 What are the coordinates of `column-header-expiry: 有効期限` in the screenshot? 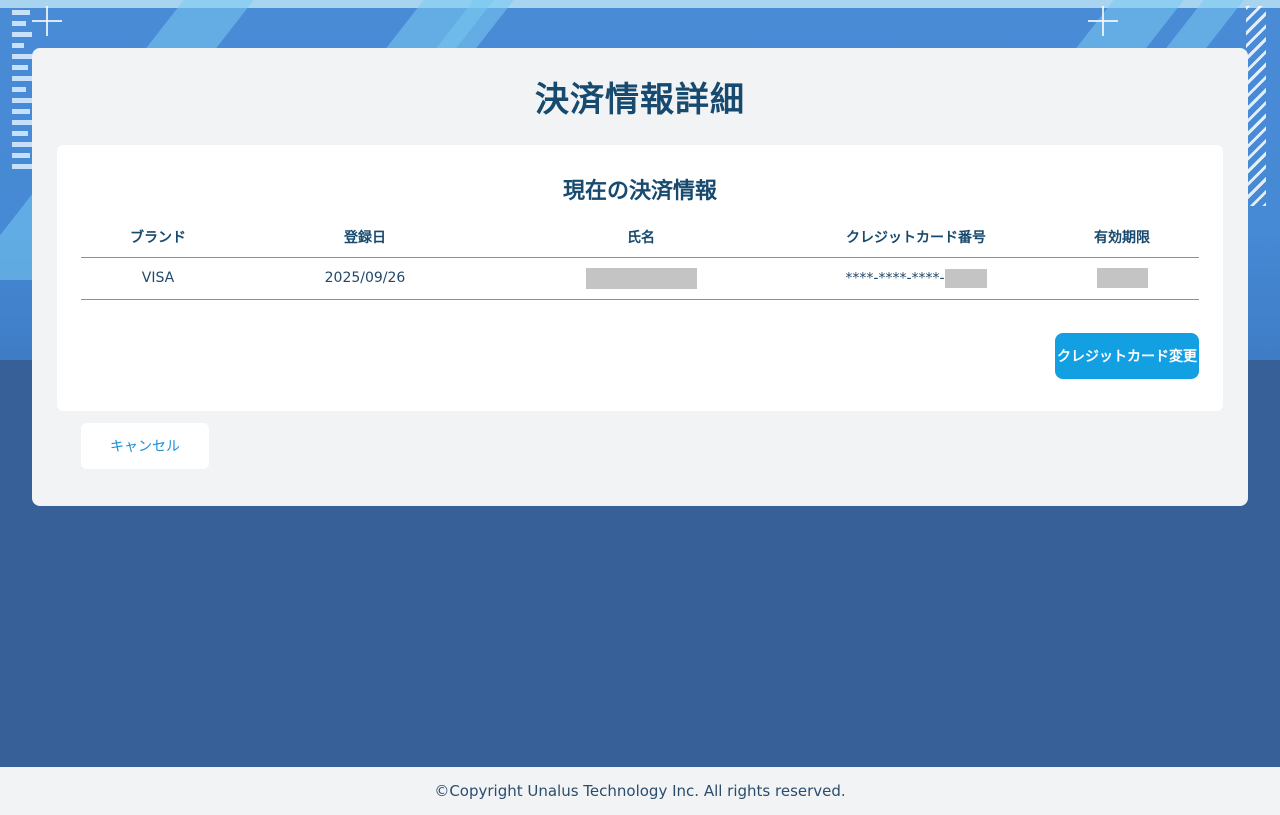 It's located at (1122, 237).